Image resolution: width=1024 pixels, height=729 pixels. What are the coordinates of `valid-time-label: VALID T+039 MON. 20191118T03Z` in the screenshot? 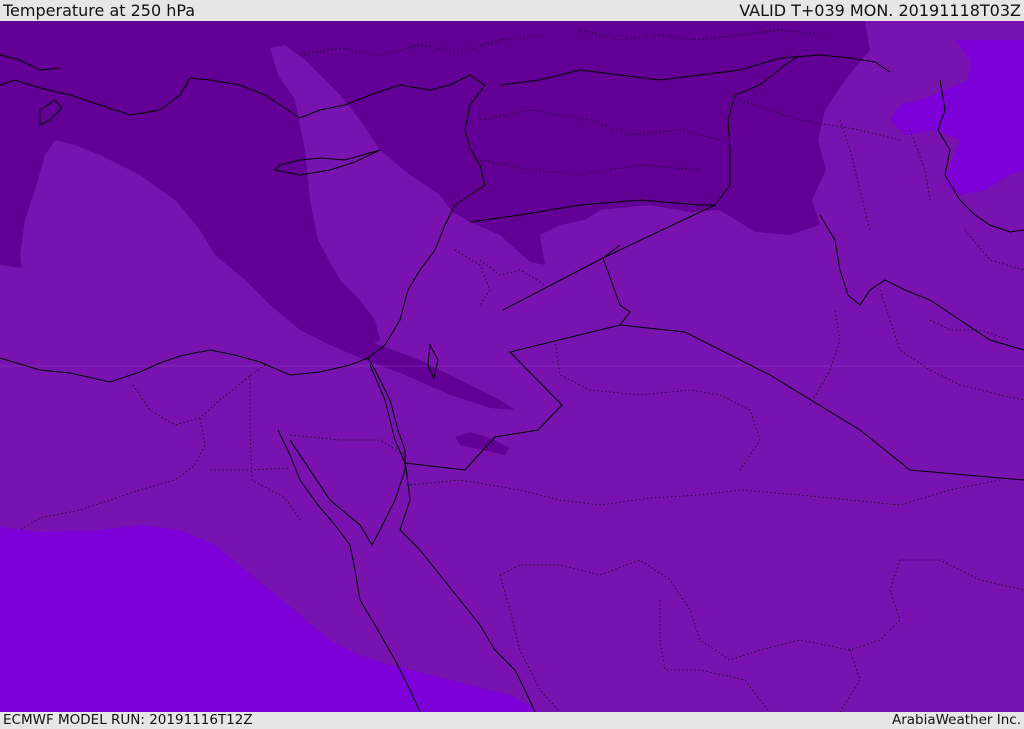 It's located at (880, 10).